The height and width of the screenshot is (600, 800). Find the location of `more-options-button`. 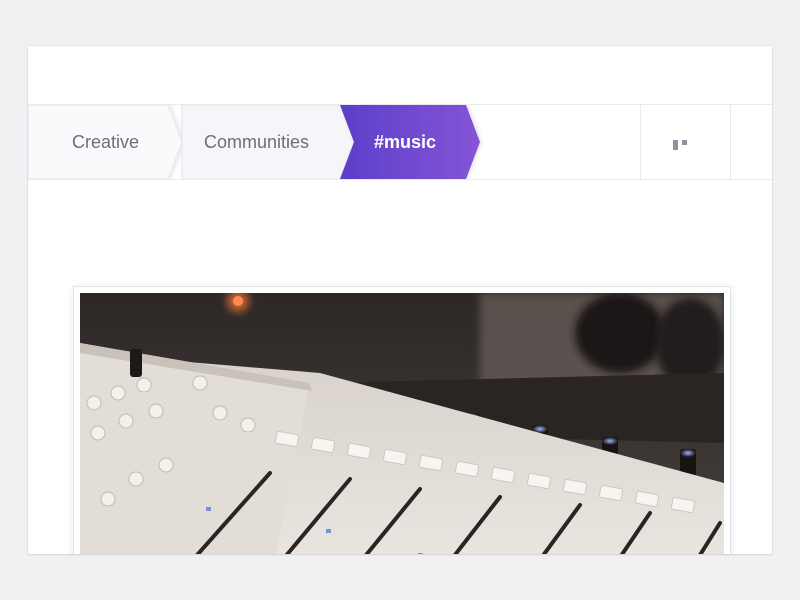

more-options-button is located at coordinates (685, 142).